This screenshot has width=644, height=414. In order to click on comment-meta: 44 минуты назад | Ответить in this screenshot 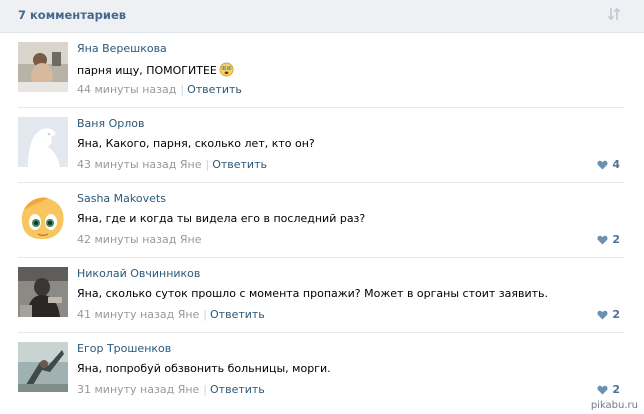, I will do `click(159, 89)`.